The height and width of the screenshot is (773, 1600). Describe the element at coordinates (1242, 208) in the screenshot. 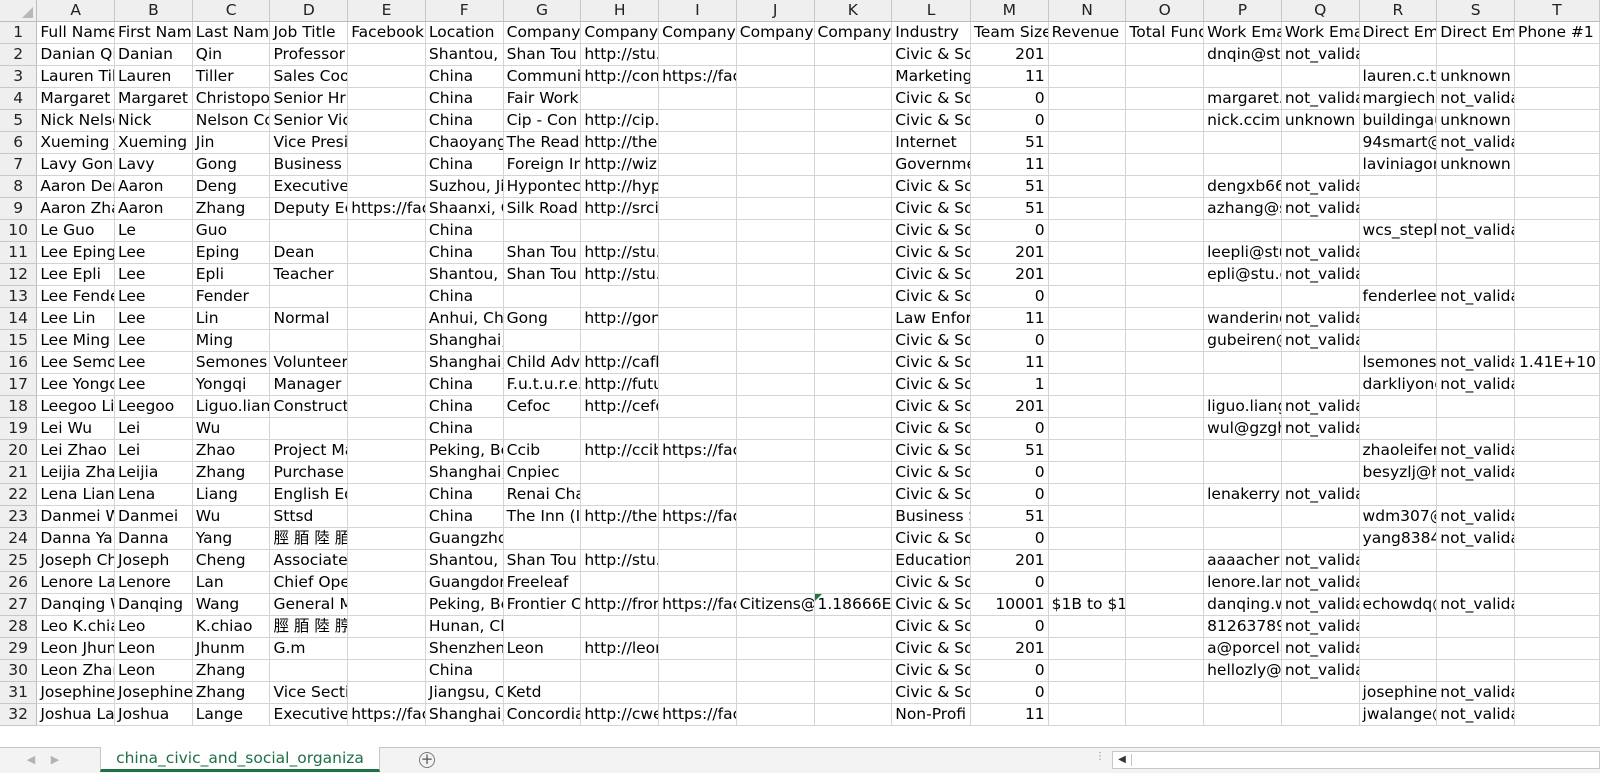

I see `cell: azhang@s` at that location.